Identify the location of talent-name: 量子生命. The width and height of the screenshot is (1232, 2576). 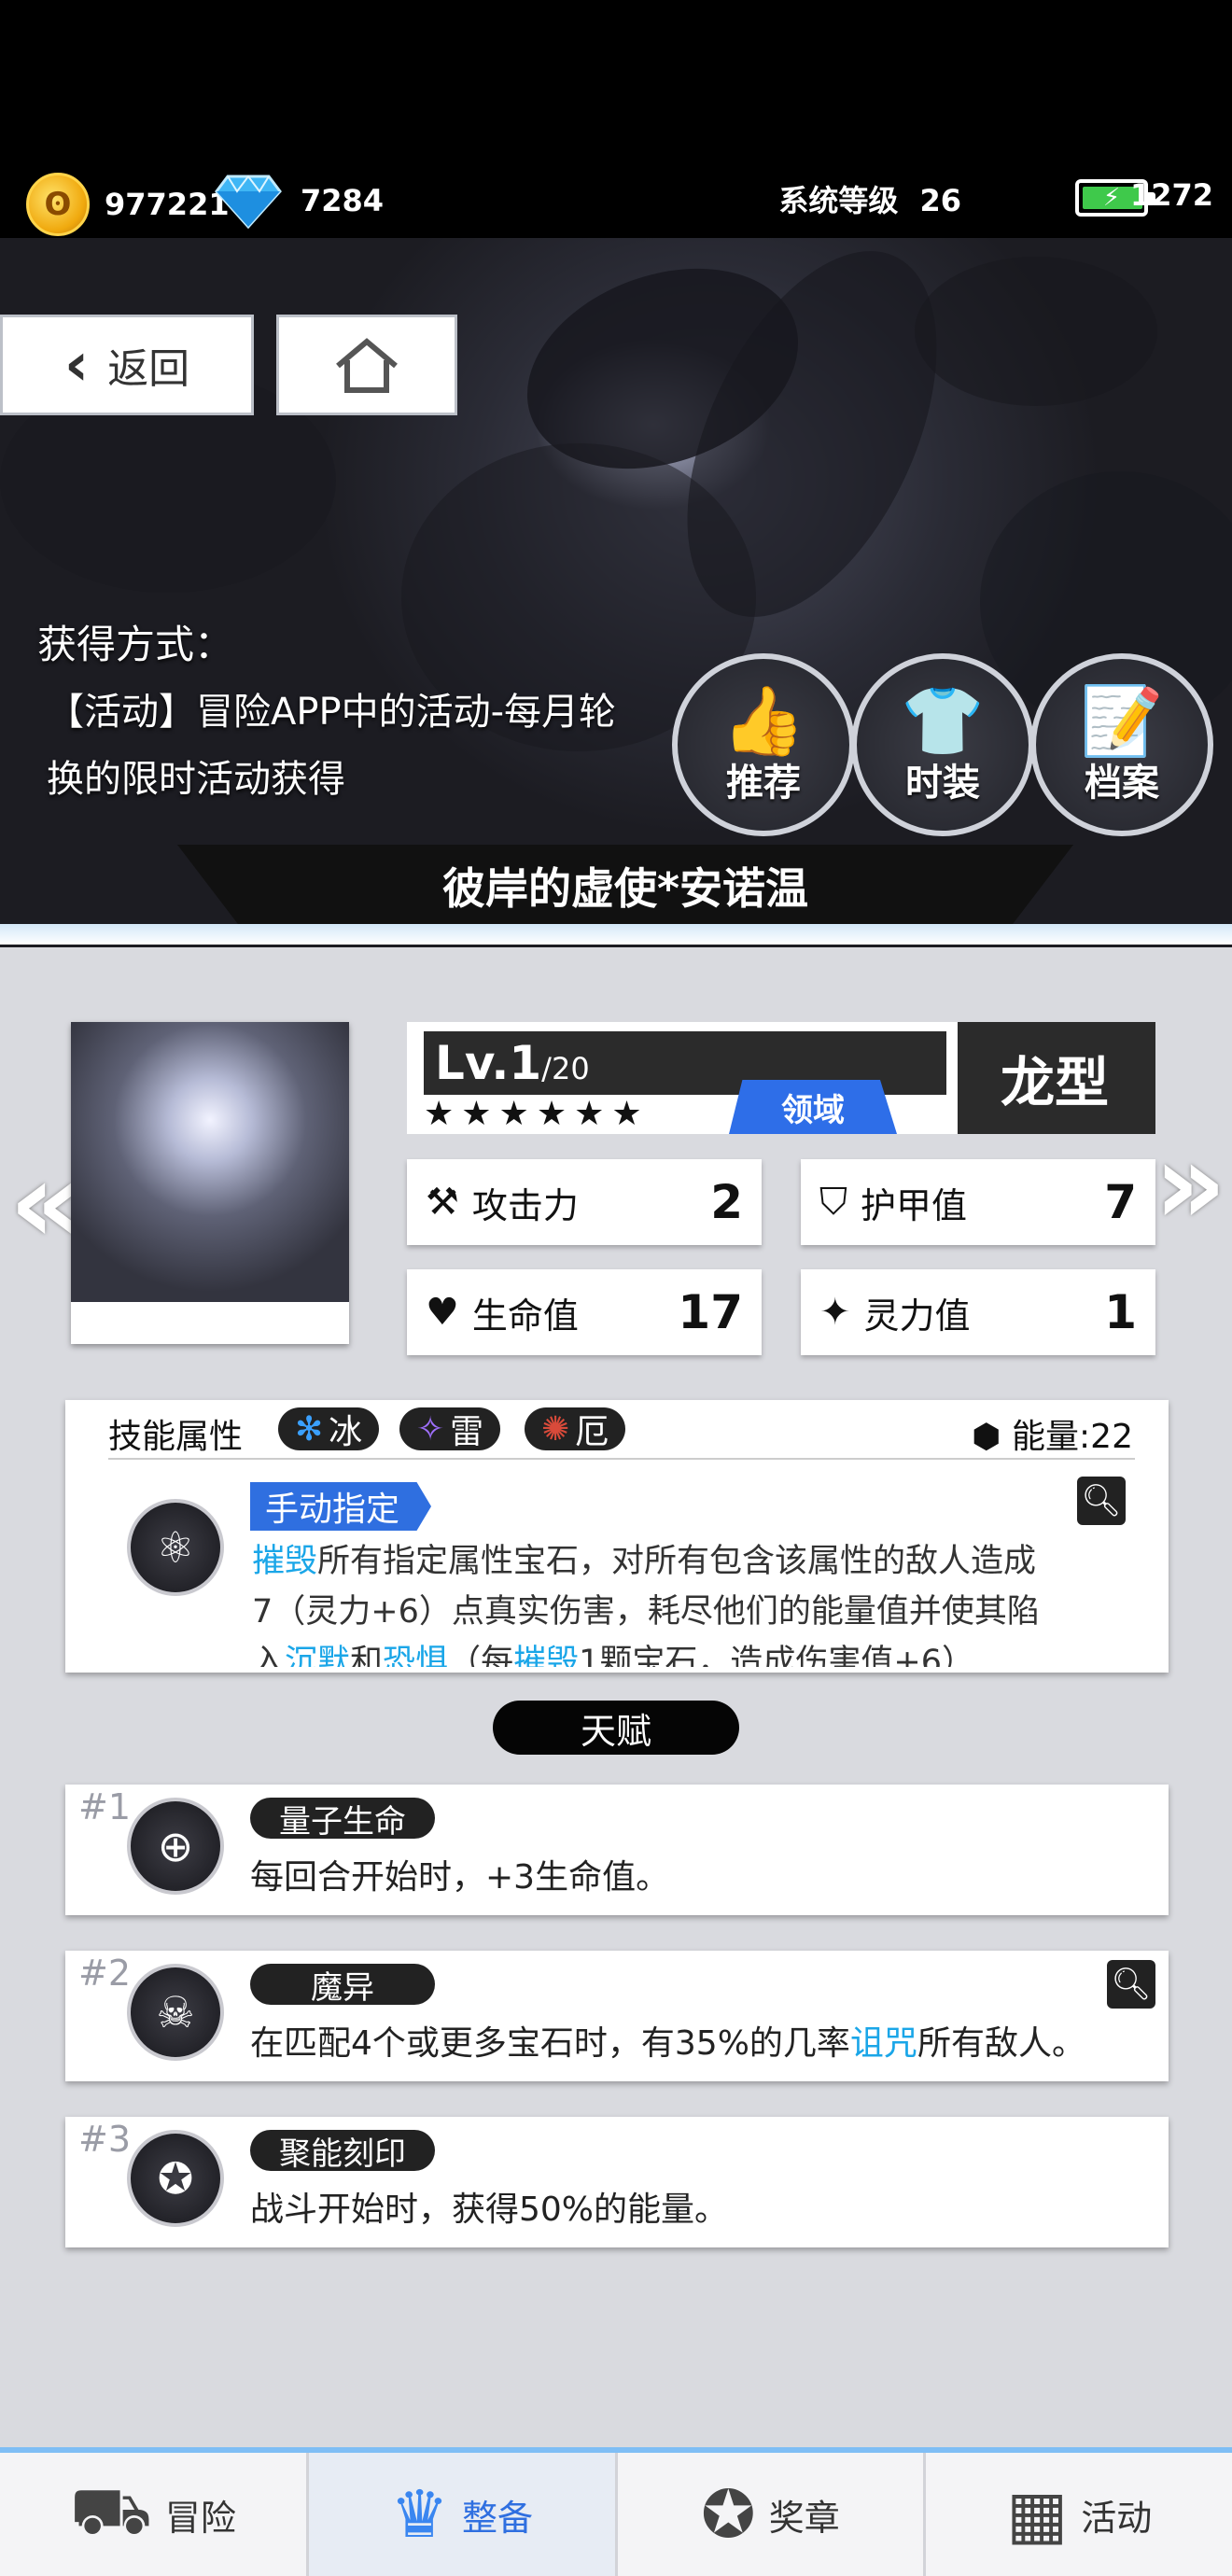
(342, 1819).